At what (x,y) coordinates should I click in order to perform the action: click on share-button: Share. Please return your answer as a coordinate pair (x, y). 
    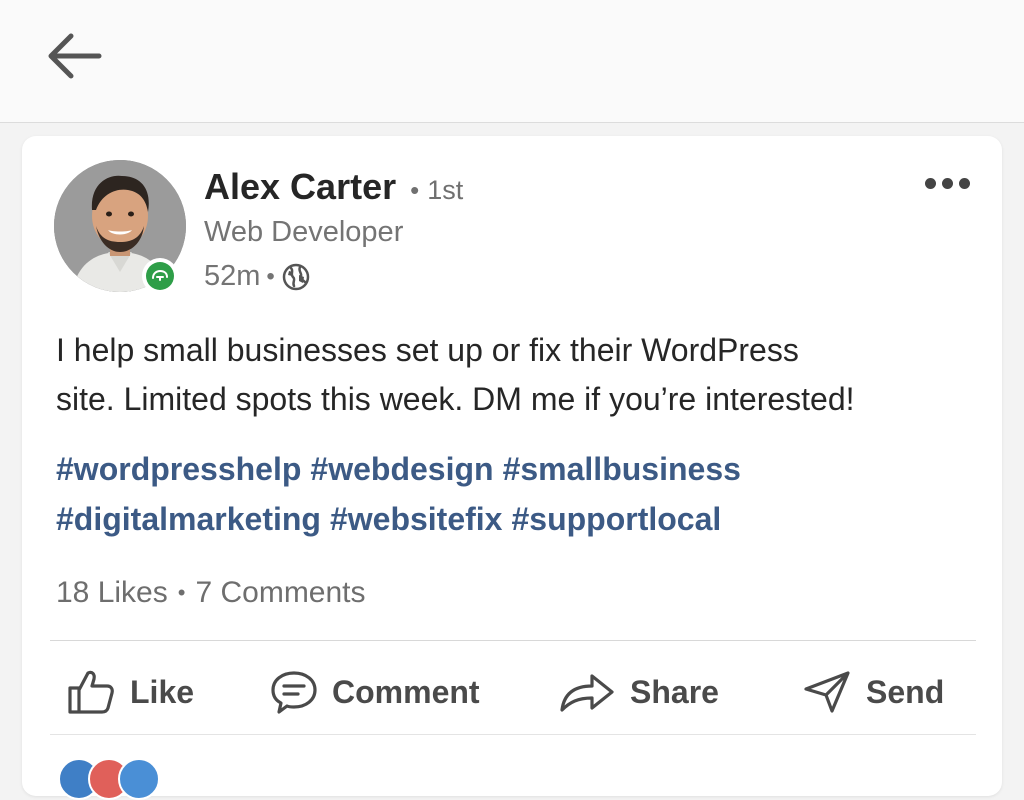
    Looking at the image, I should click on (638, 692).